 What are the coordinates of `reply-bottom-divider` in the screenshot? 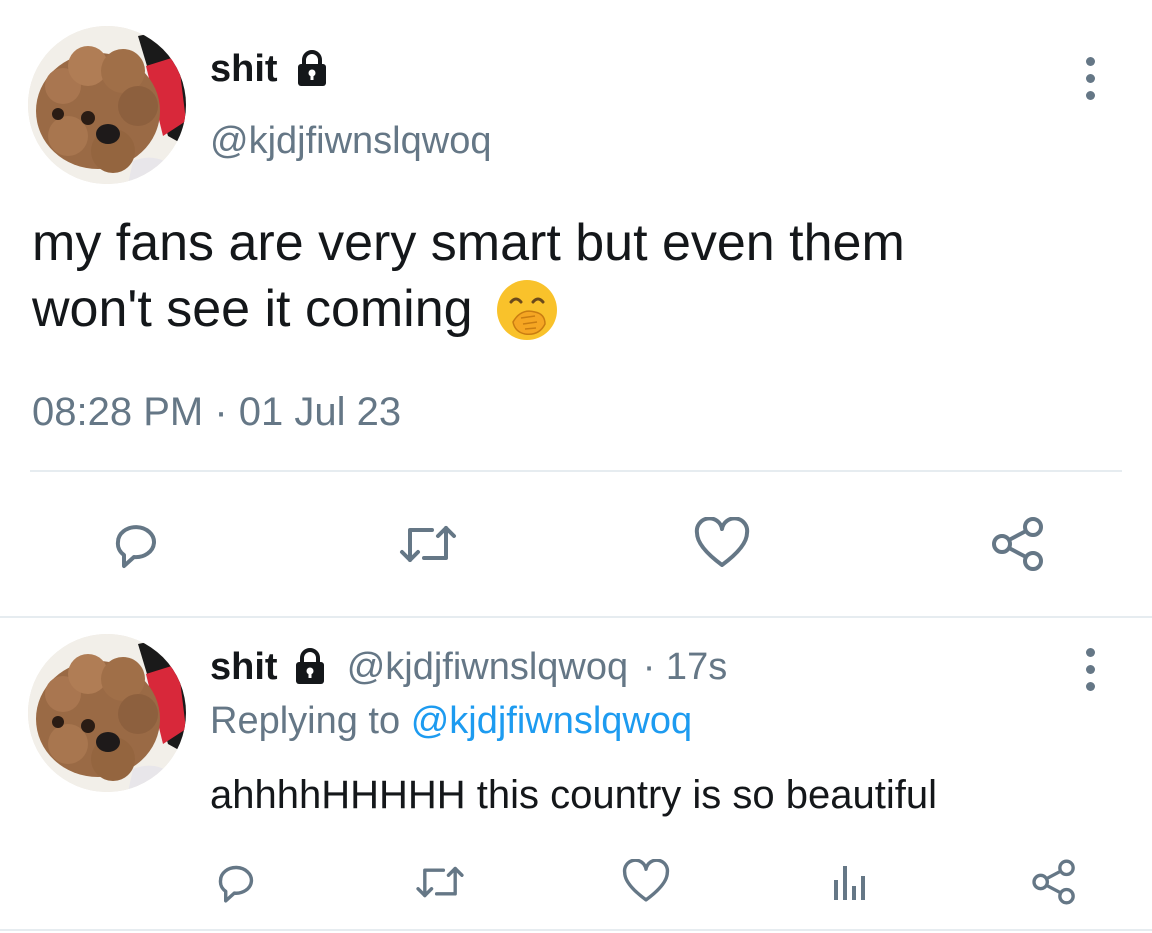 It's located at (576, 930).